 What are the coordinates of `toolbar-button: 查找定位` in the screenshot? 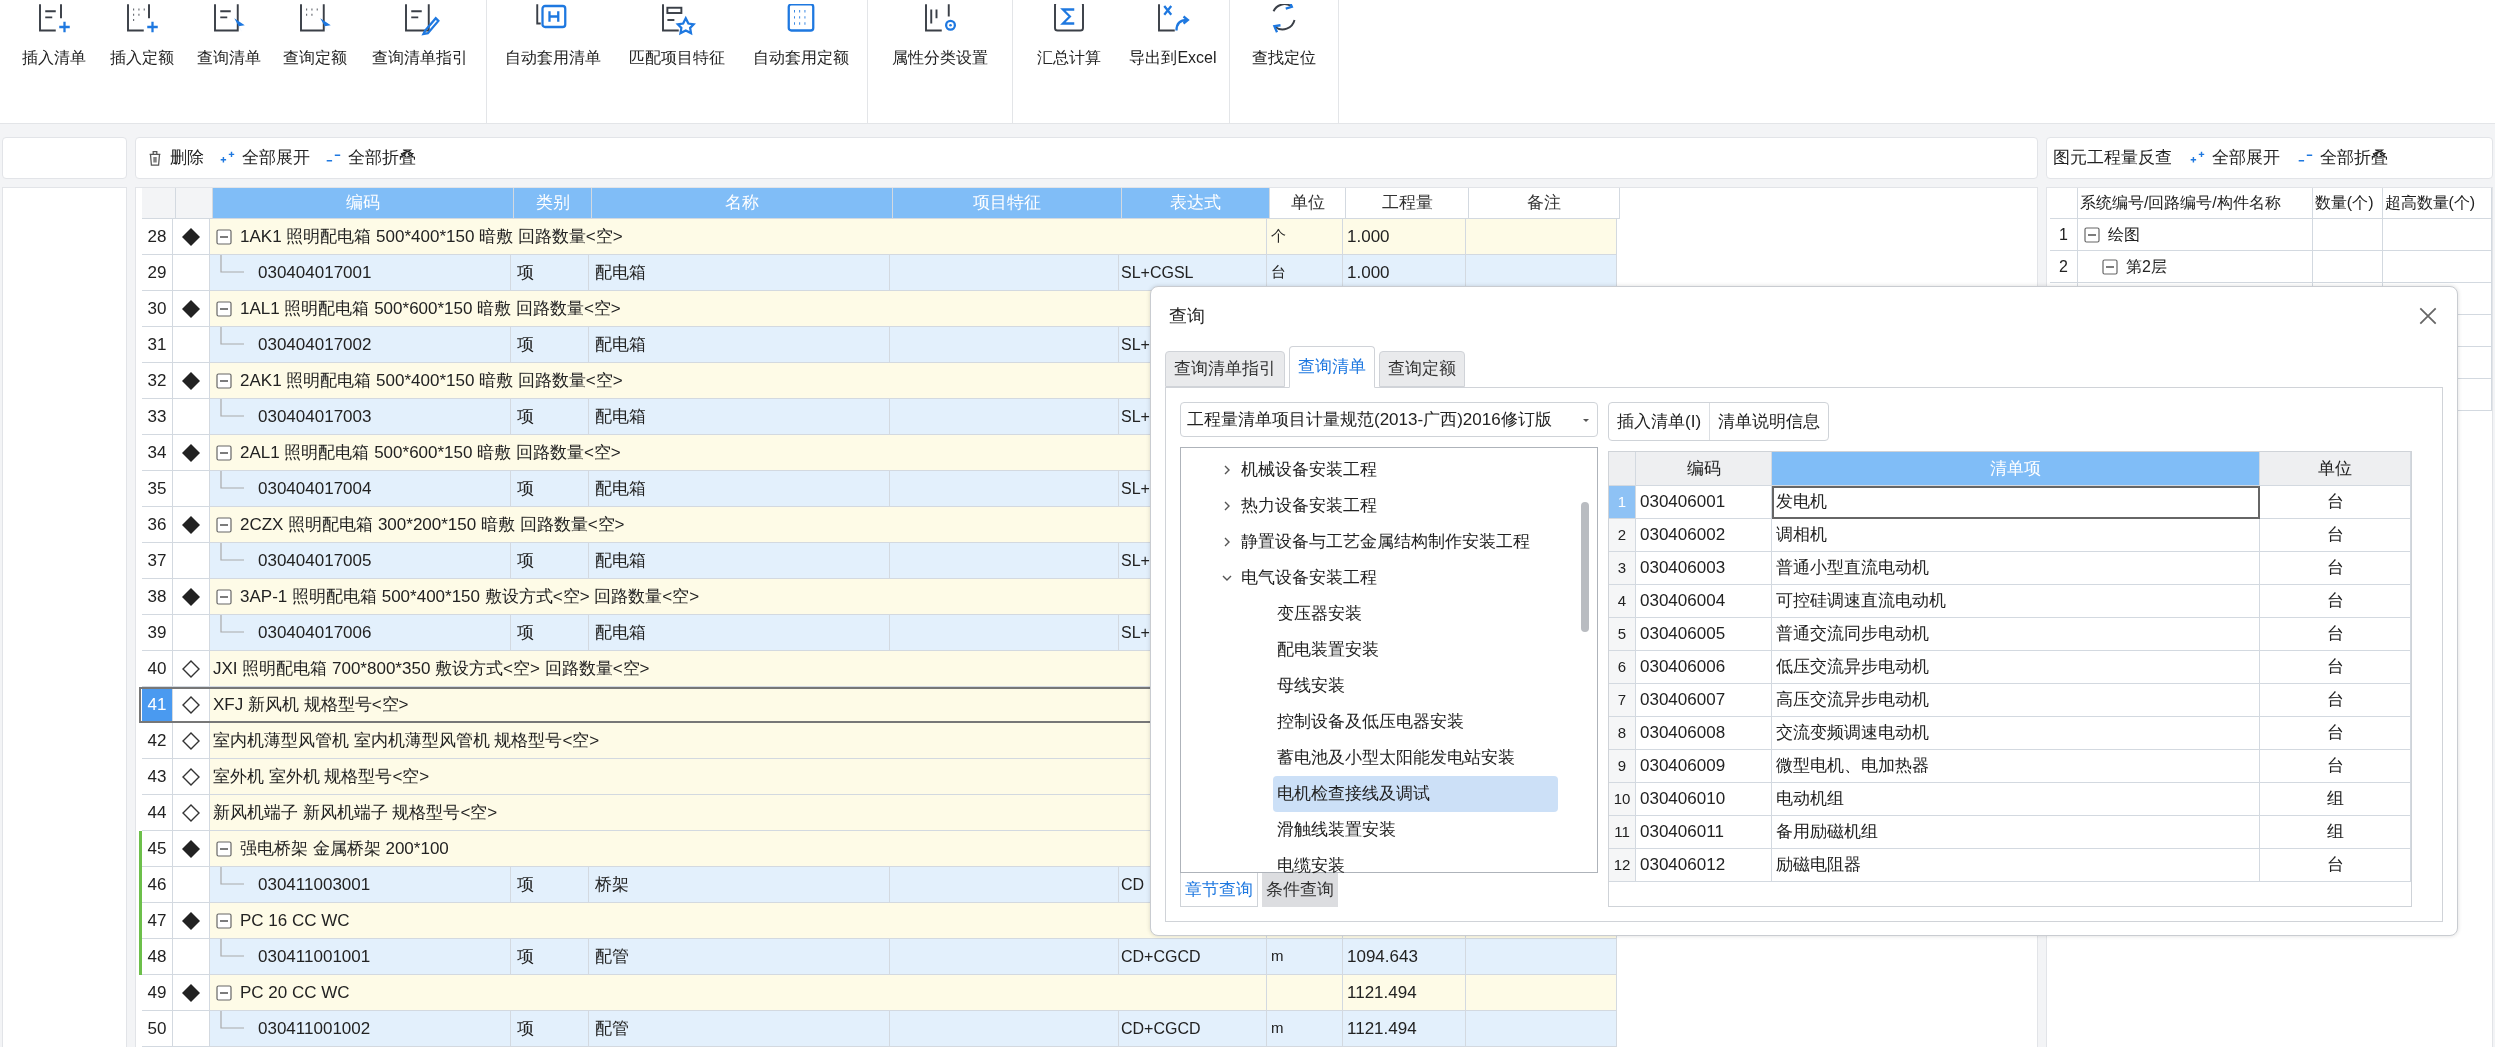 It's located at (1284, 61).